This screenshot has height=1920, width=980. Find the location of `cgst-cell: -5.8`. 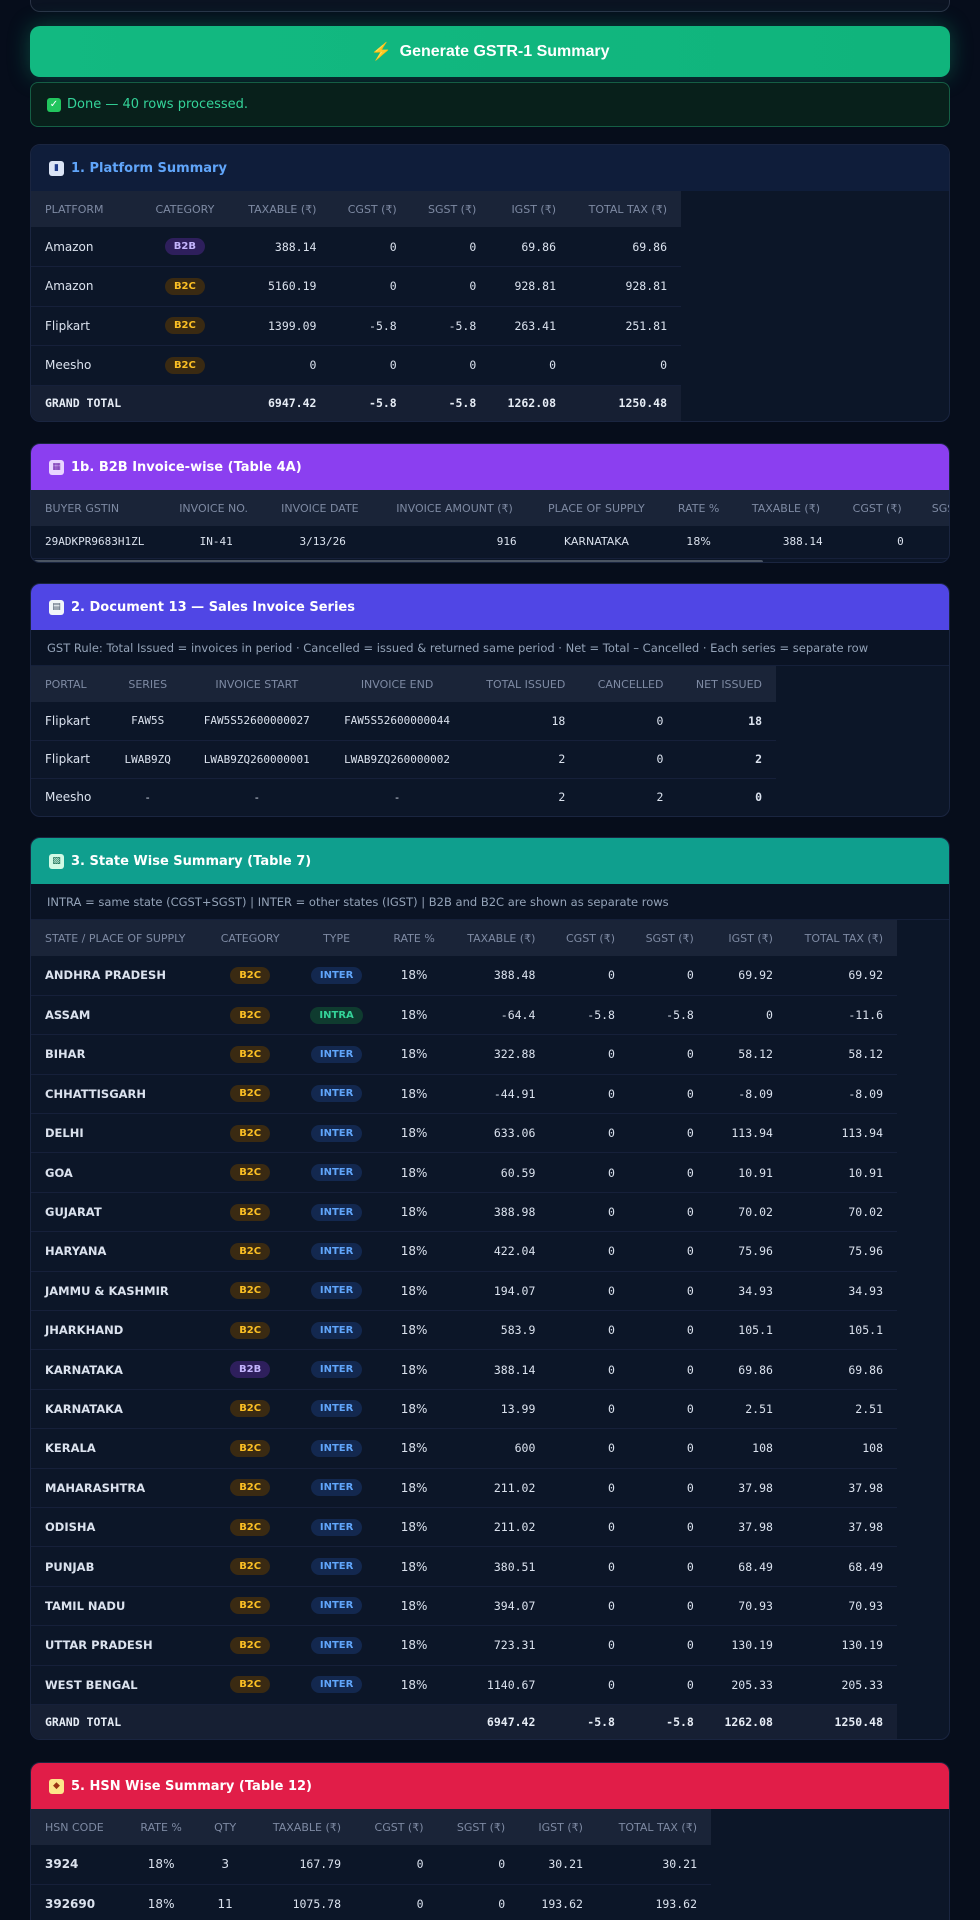

cgst-cell: -5.8 is located at coordinates (370, 326).